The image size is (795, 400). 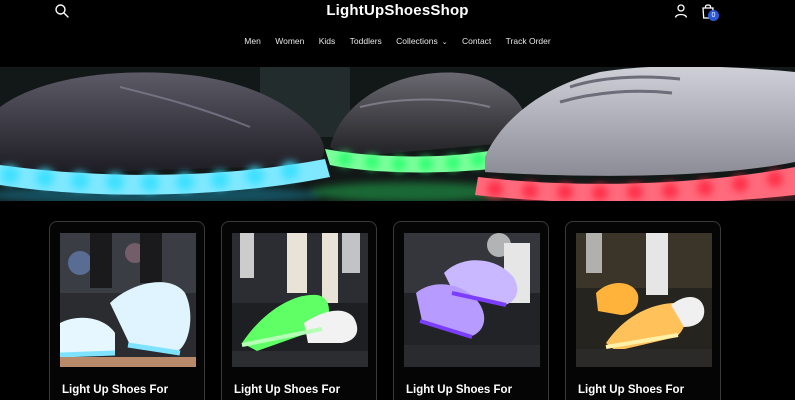 I want to click on product-photo-purple-shoes, so click(x=472, y=300).